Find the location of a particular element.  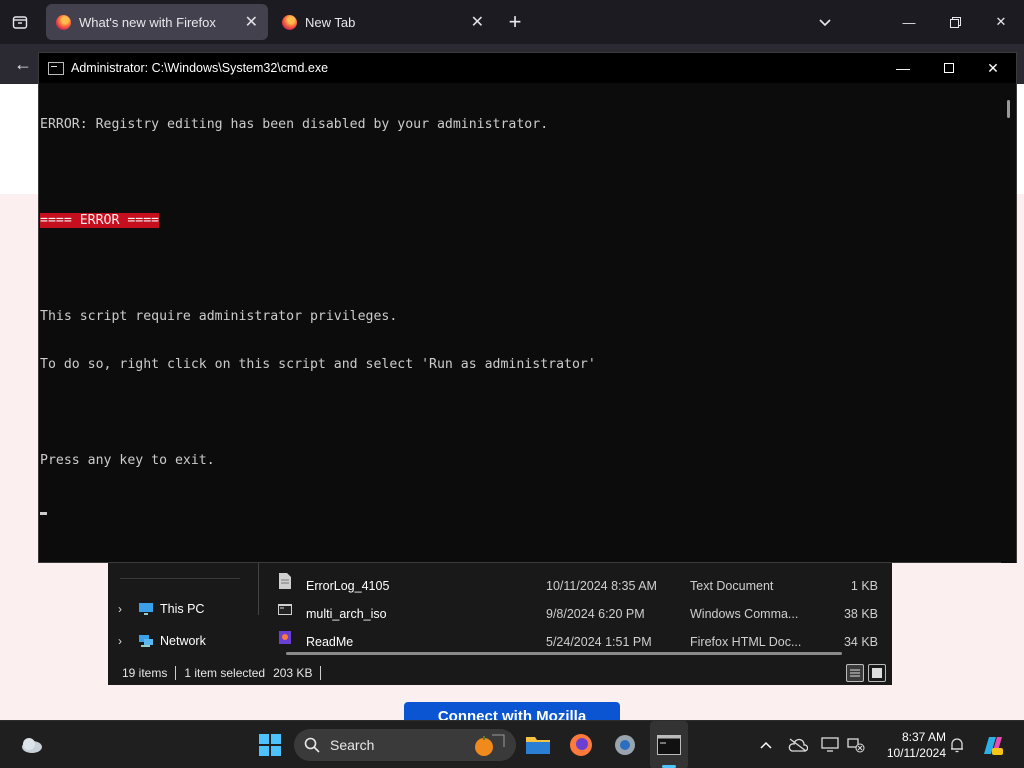

selection-size: 203 KB is located at coordinates (293, 673).